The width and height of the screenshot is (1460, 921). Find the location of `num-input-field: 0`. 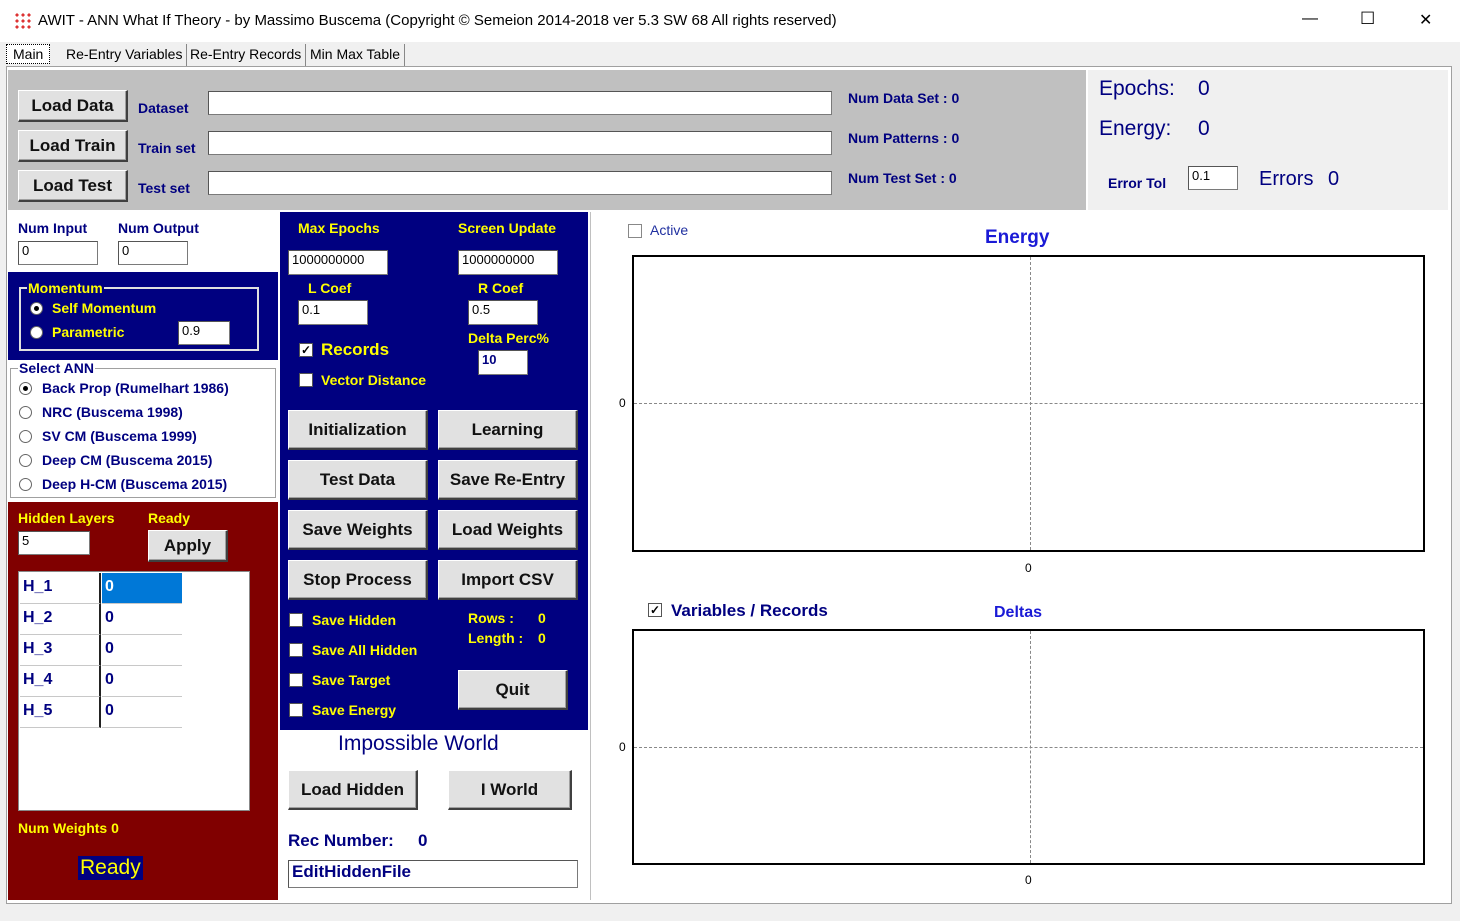

num-input-field: 0 is located at coordinates (58, 253).